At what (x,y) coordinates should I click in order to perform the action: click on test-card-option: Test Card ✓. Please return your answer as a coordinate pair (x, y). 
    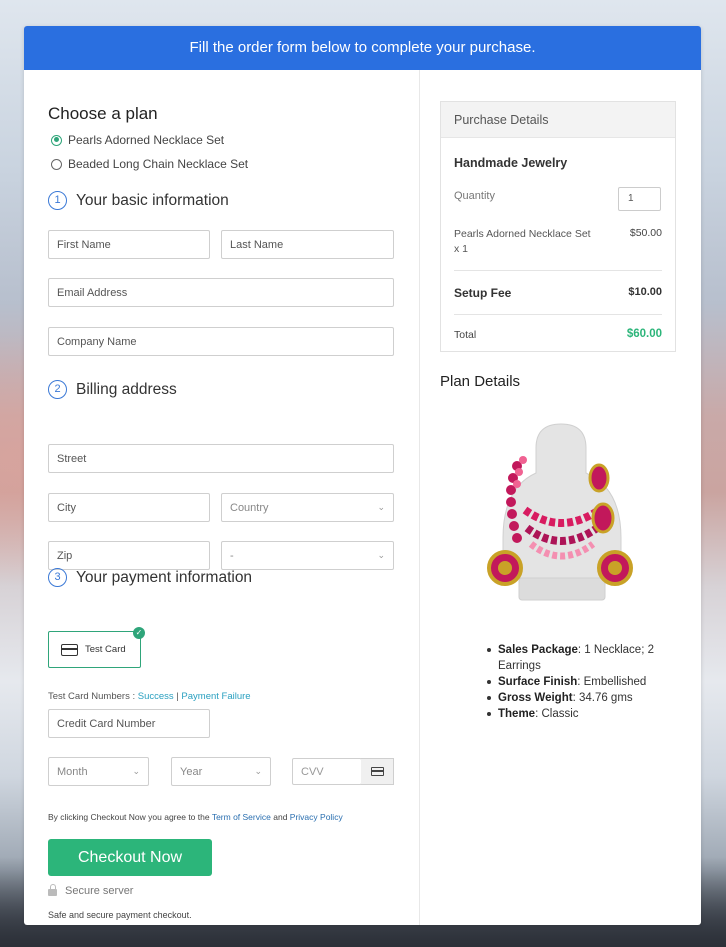
    Looking at the image, I should click on (96, 647).